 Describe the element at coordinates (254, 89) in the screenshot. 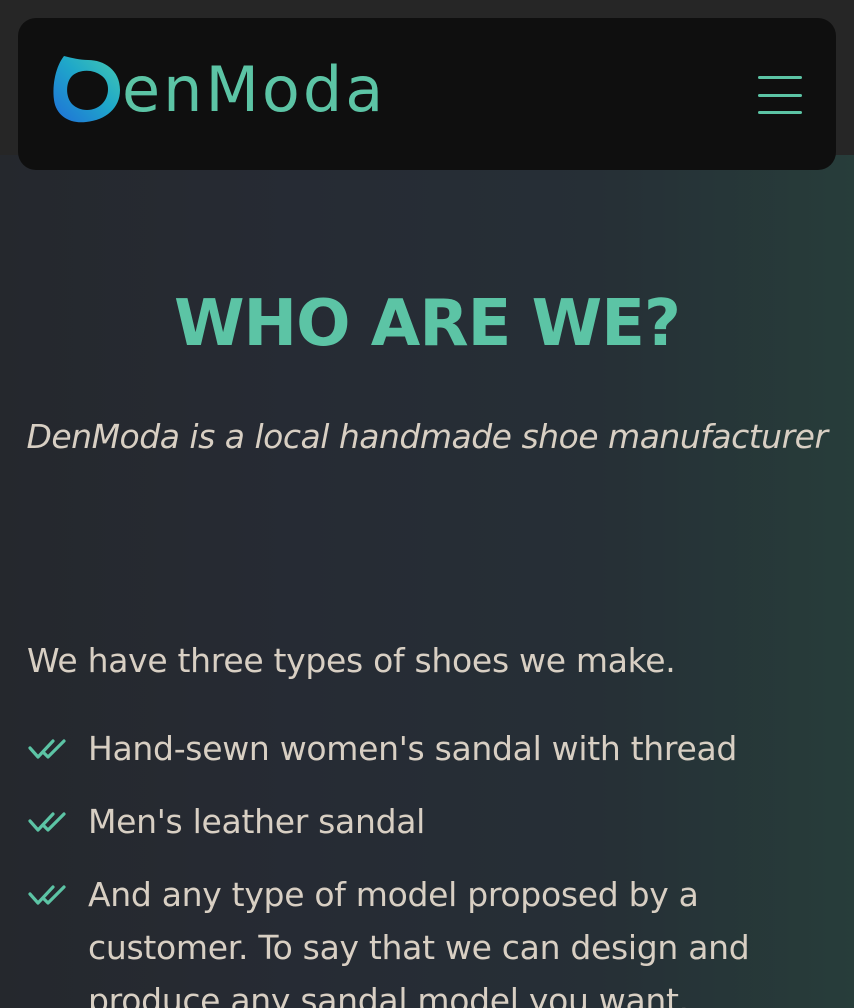

I see `brand-name: enModa` at that location.